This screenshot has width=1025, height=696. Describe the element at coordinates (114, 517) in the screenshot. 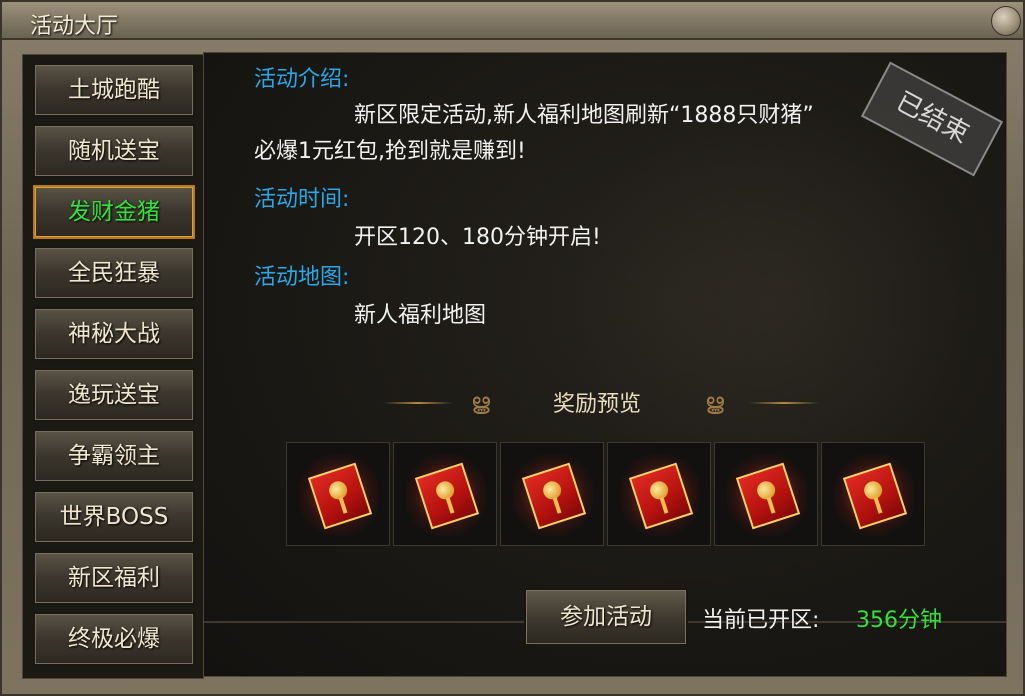

I see `sidebar-item-world-boss: 世界BOSS` at that location.